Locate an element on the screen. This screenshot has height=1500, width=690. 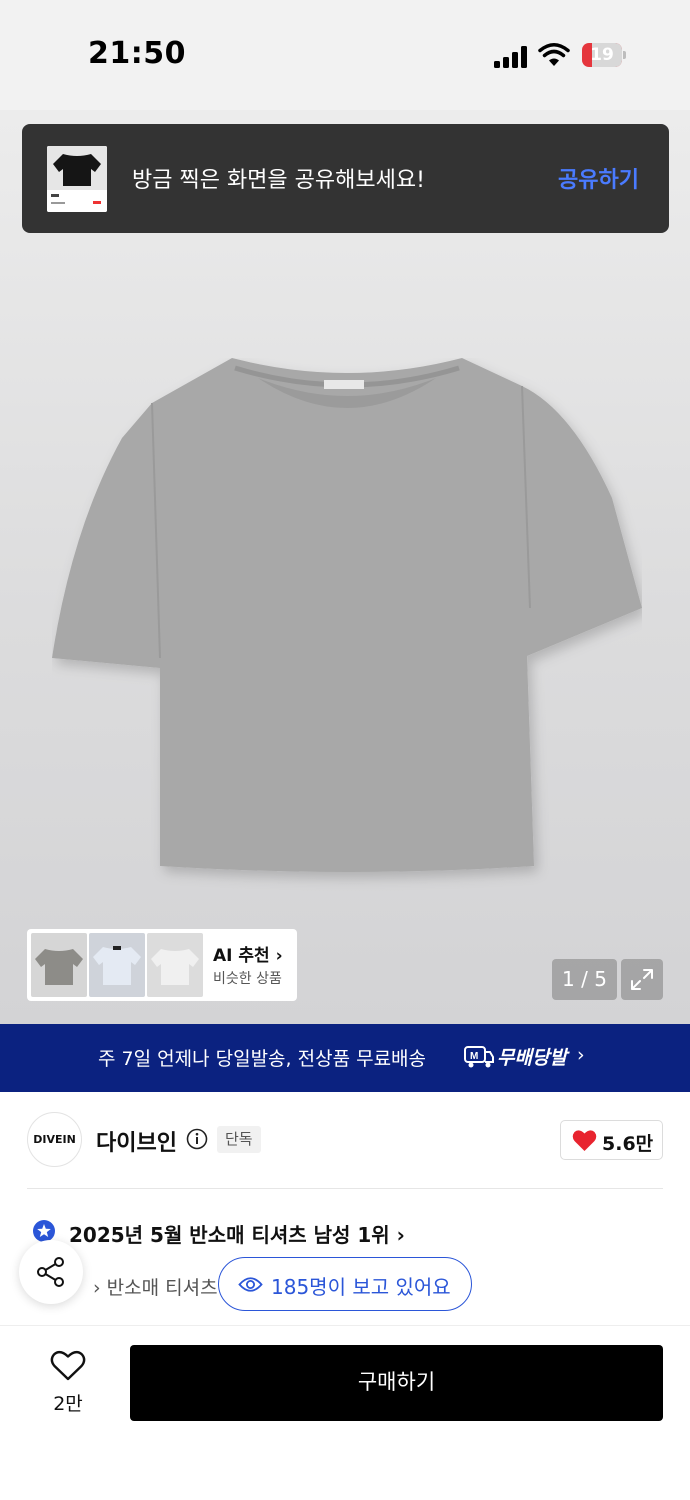
screenshot-thumbnail is located at coordinates (77, 179).